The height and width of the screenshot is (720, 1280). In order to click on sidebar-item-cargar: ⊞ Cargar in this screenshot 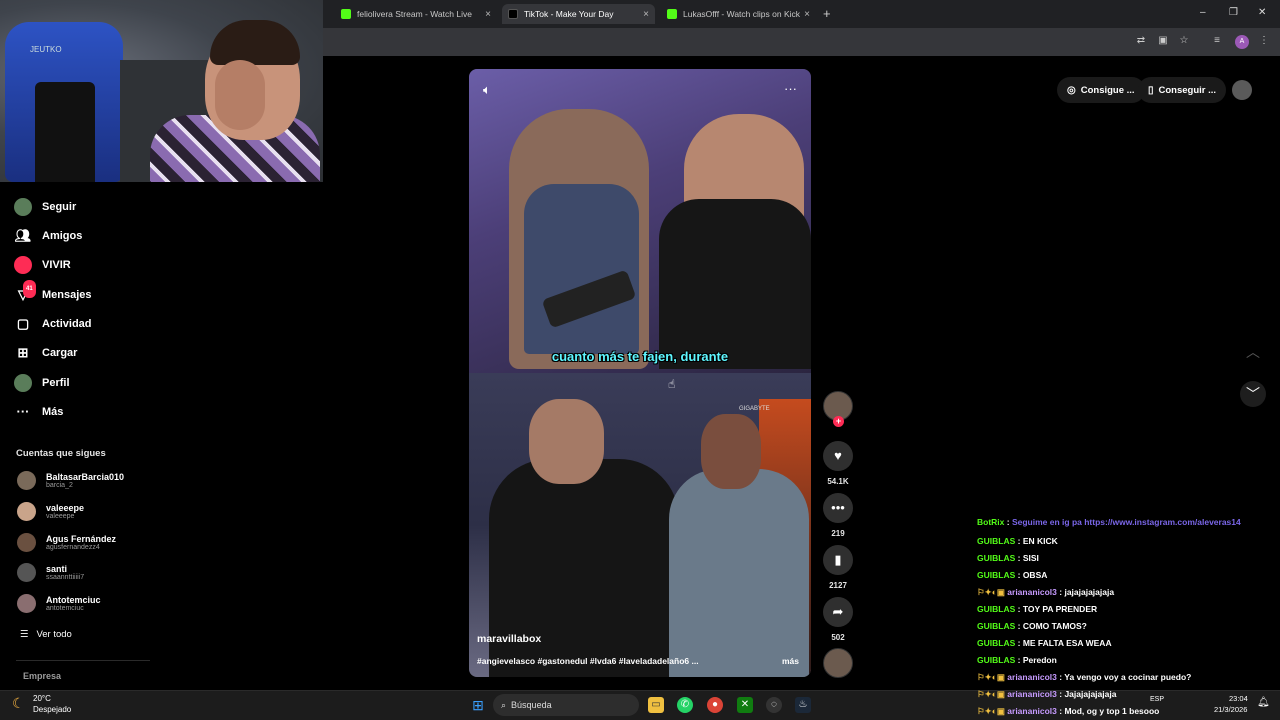, I will do `click(46, 353)`.